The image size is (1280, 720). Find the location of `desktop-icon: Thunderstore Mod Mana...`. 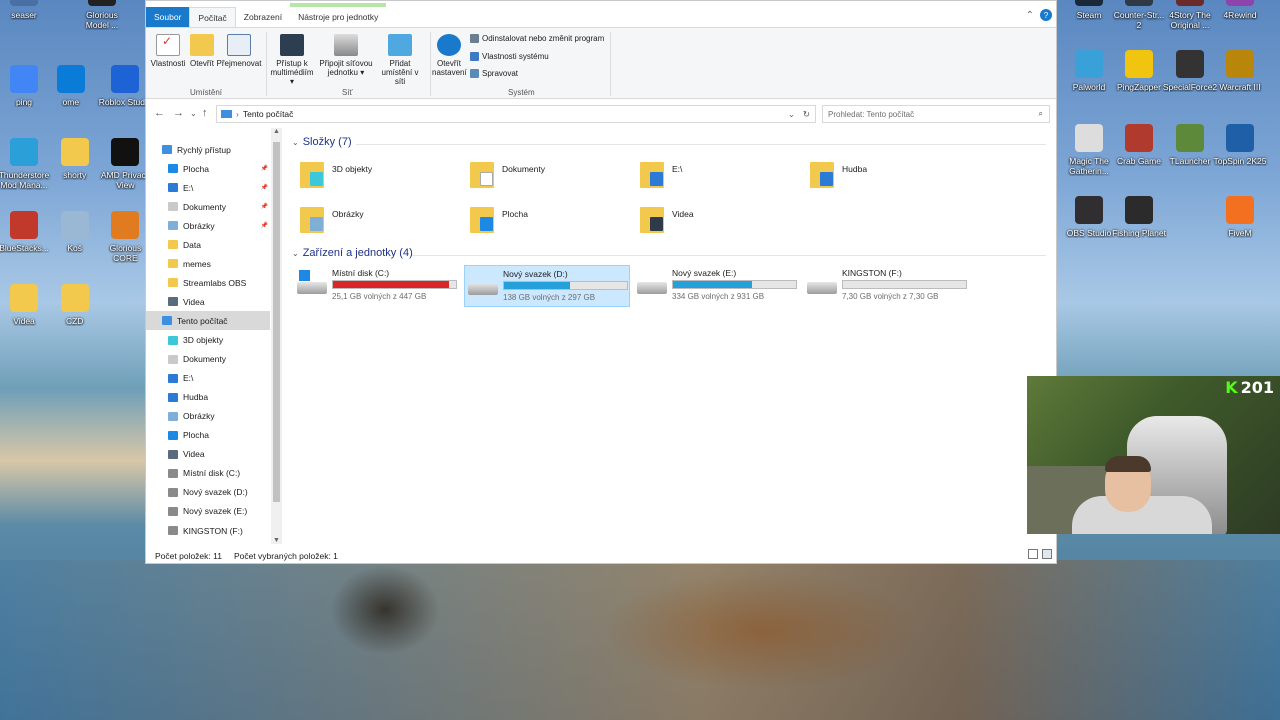

desktop-icon: Thunderstore Mod Mana... is located at coordinates (26, 164).